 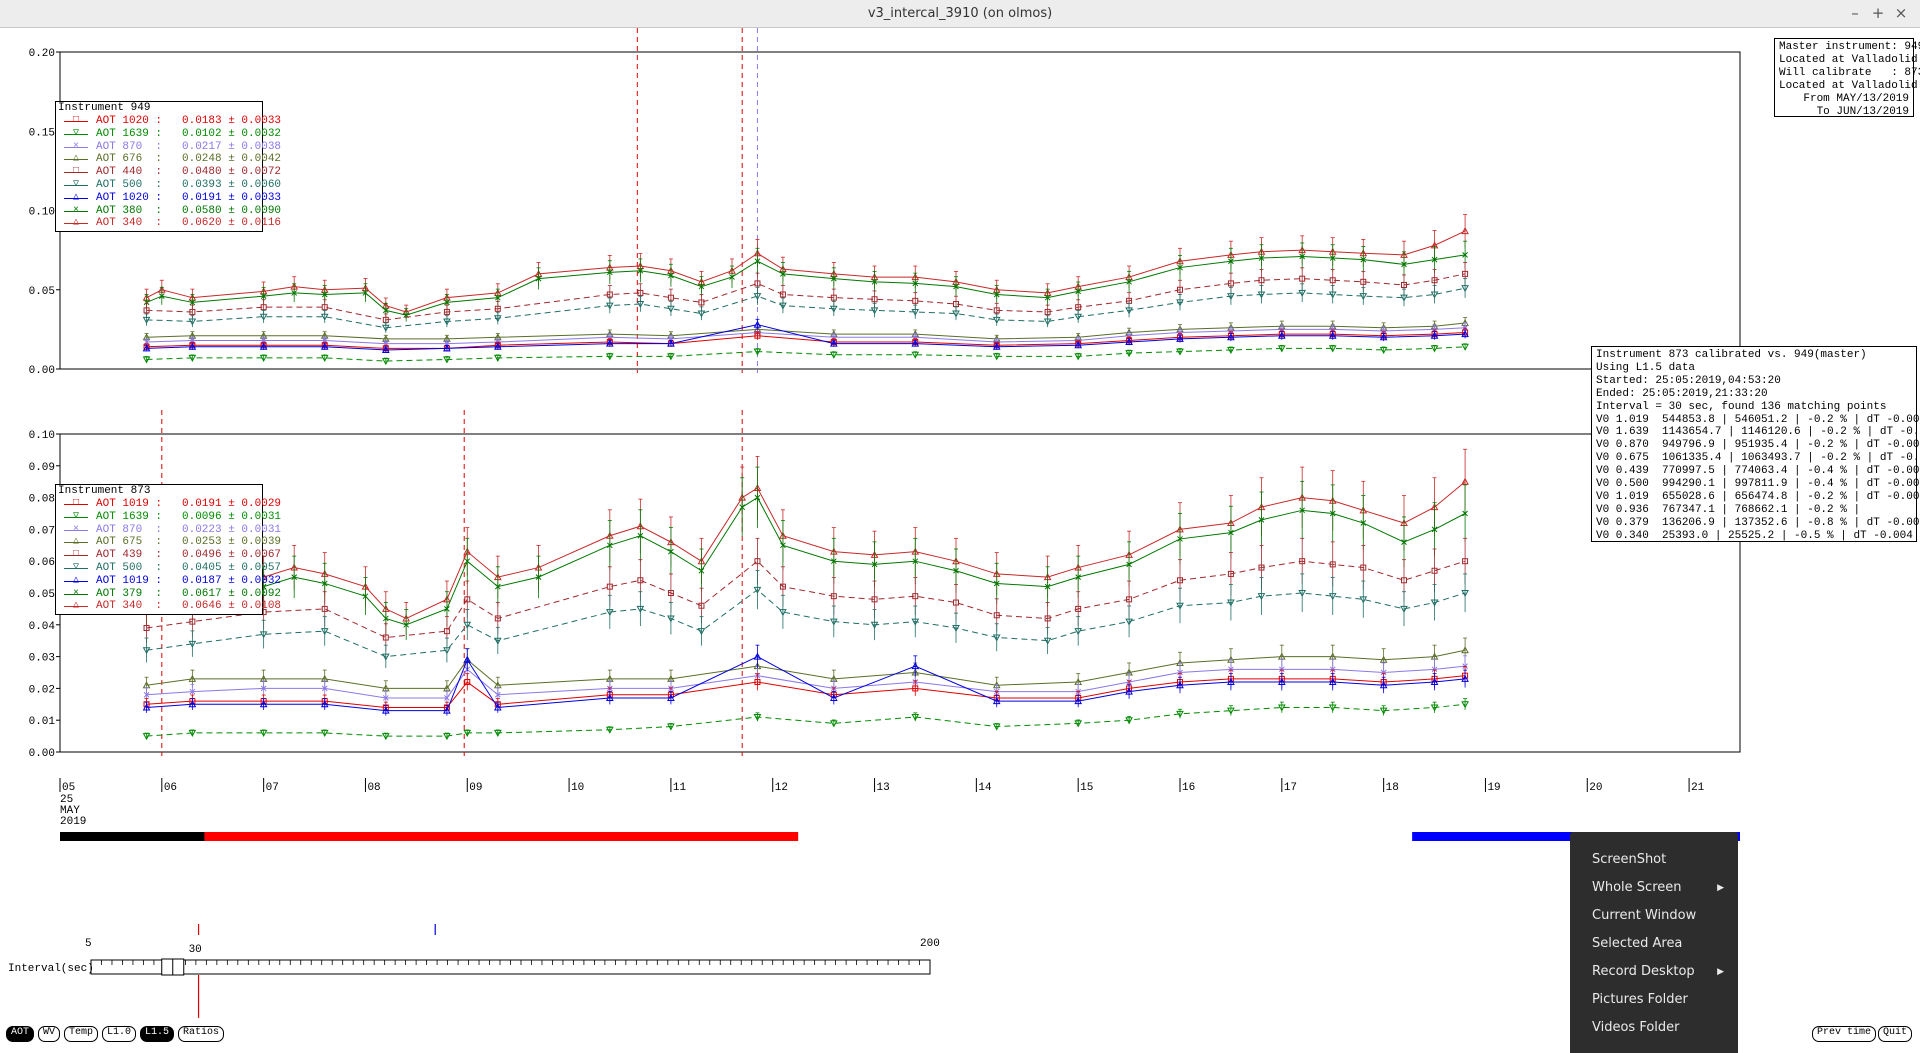 I want to click on time-tick-label: 06, so click(x=170, y=788).